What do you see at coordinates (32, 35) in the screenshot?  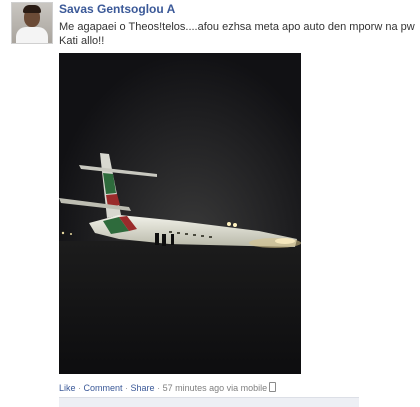 I see `avatar-shirt` at bounding box center [32, 35].